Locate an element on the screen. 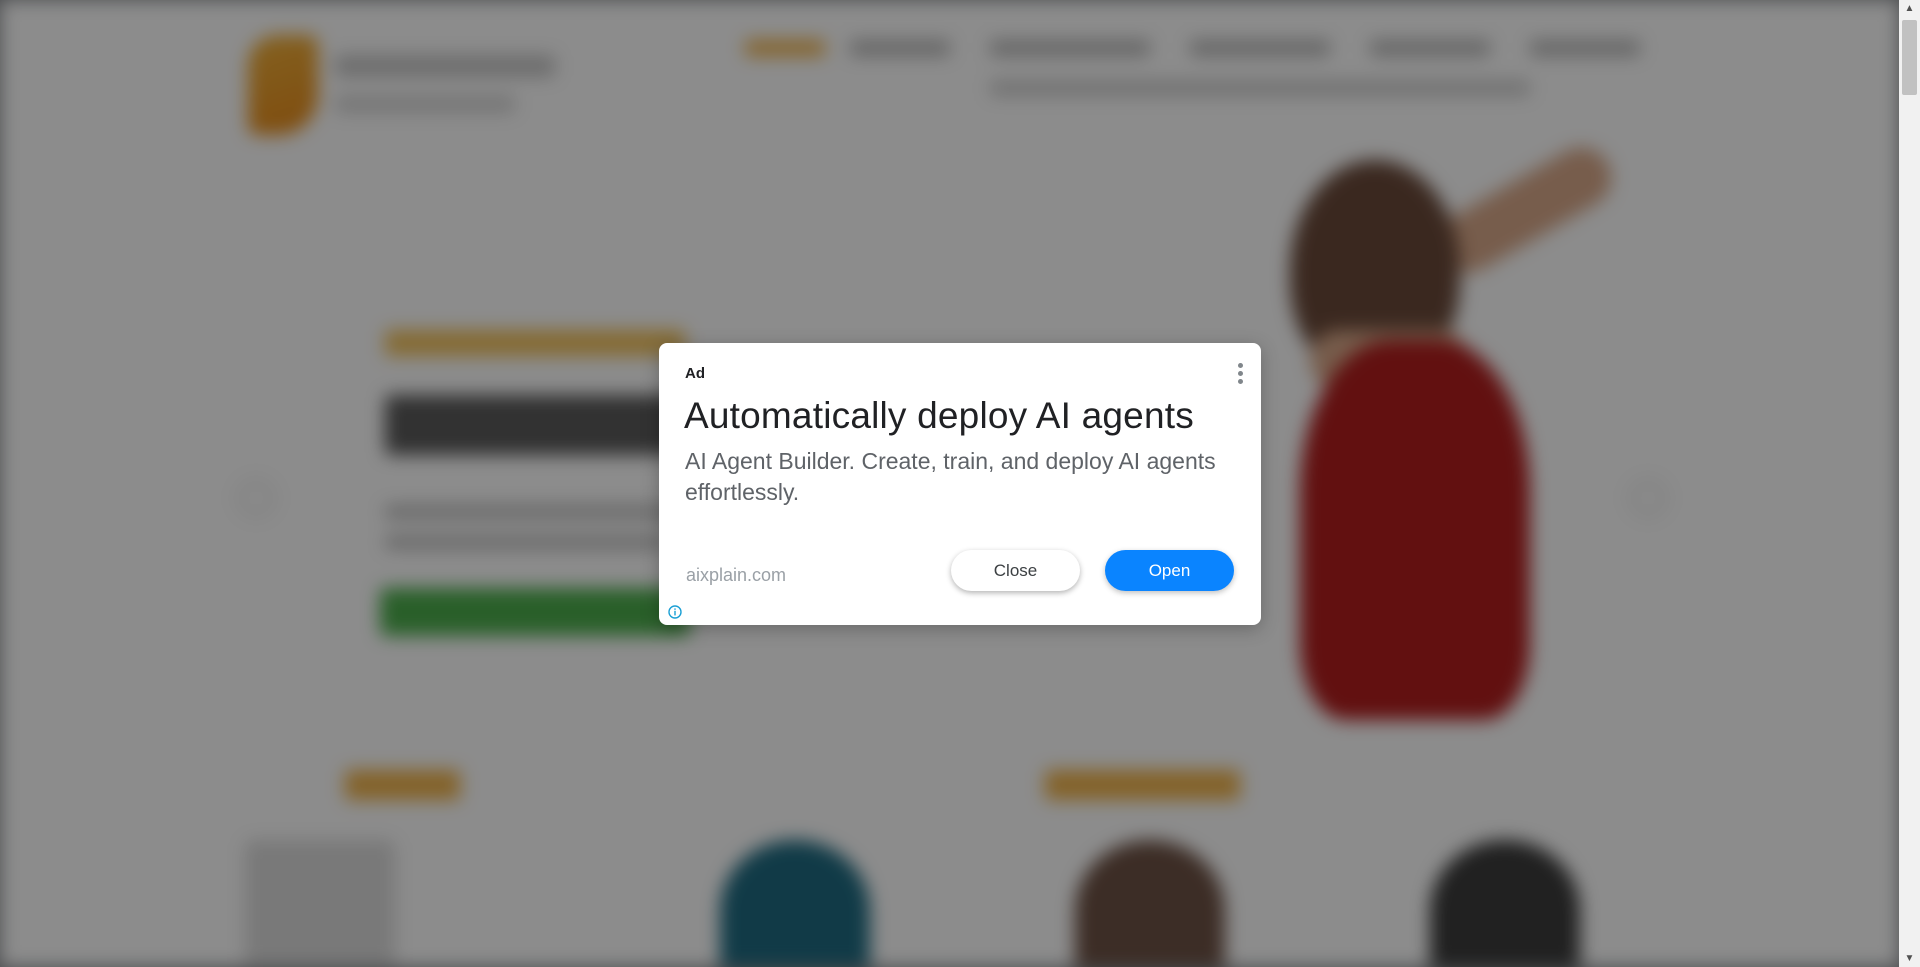 This screenshot has width=1920, height=967. ad-domain: aixplain.com is located at coordinates (736, 575).